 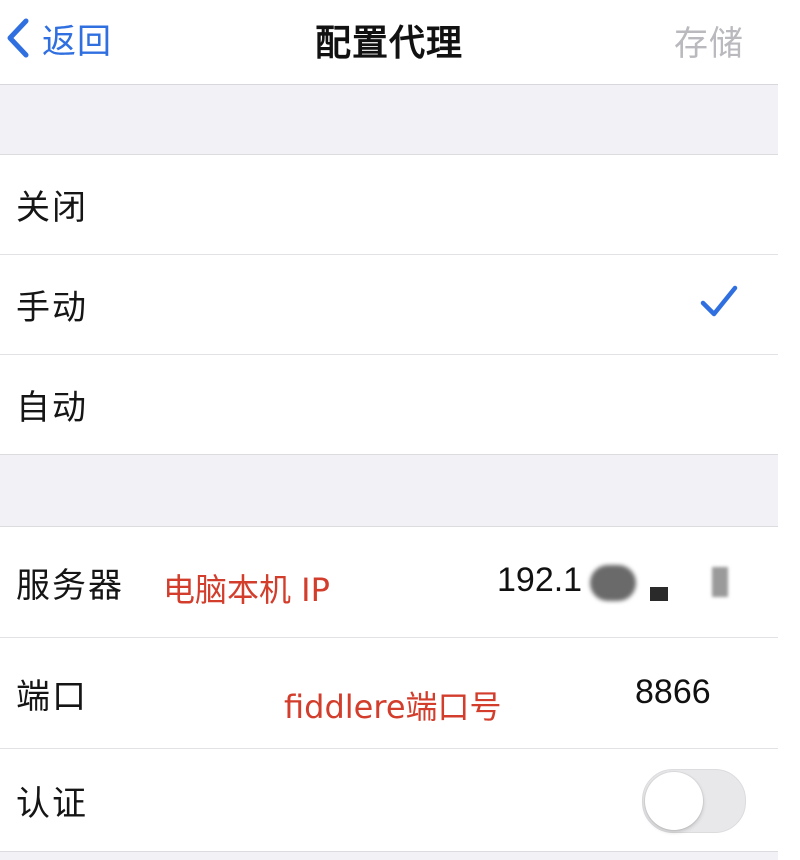 What do you see at coordinates (674, 801) in the screenshot?
I see `toggle-knob` at bounding box center [674, 801].